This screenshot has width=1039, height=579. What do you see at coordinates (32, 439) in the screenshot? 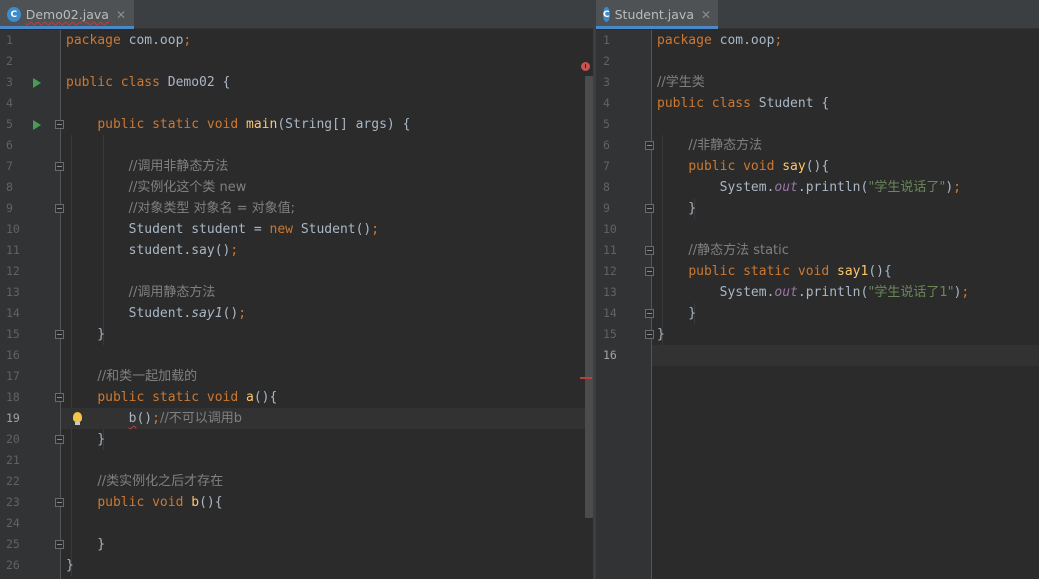
I see `gutter-row: 20` at bounding box center [32, 439].